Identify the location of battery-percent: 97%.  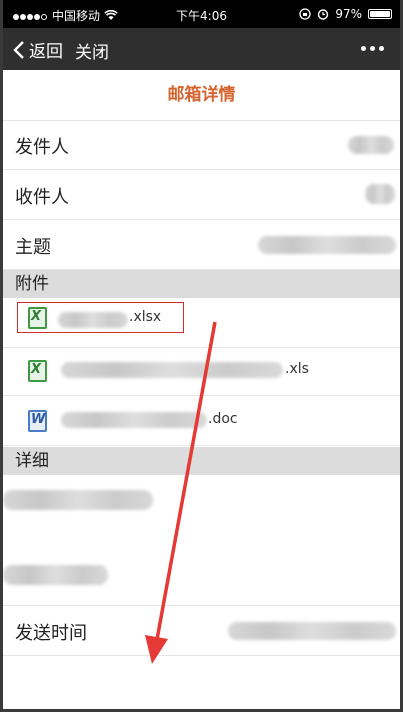
(348, 14).